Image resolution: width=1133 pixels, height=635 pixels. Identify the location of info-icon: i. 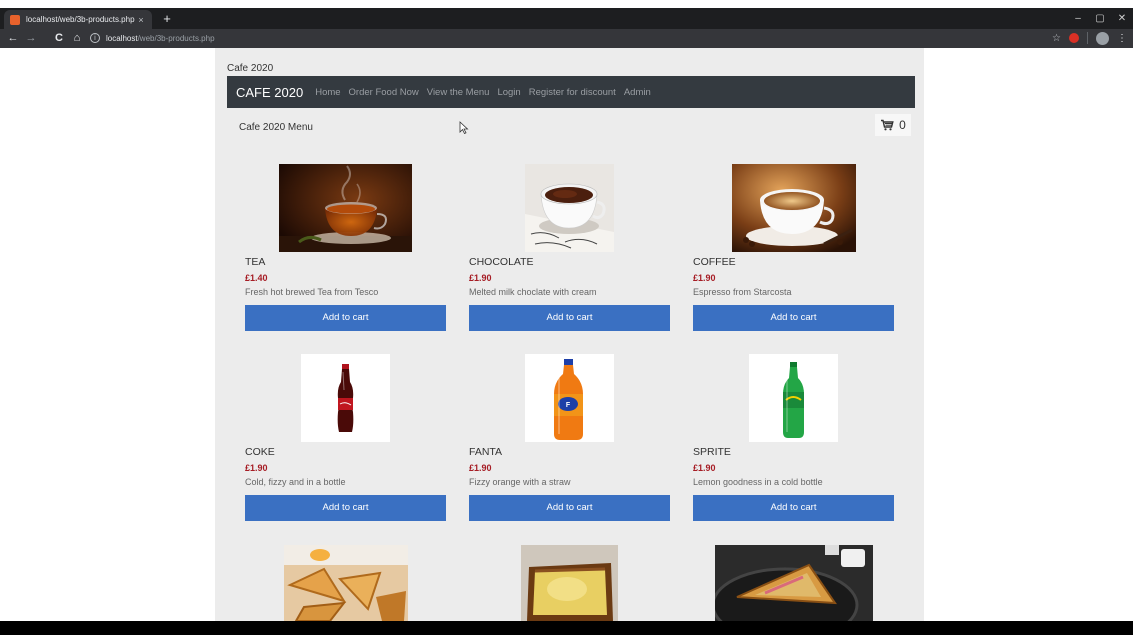
(95, 38).